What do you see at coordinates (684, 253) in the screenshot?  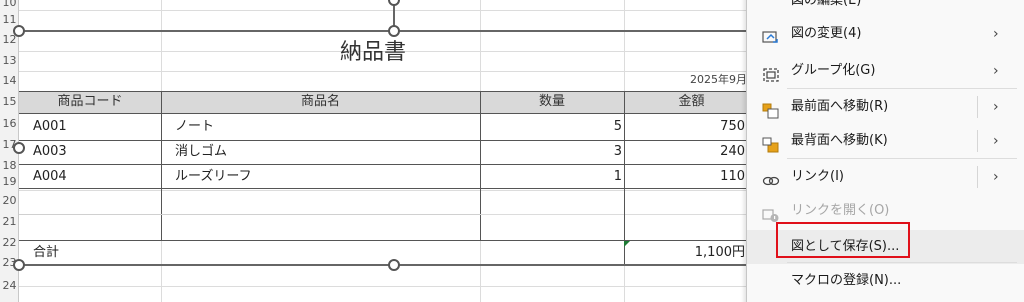 I see `total-value: 1,100円` at bounding box center [684, 253].